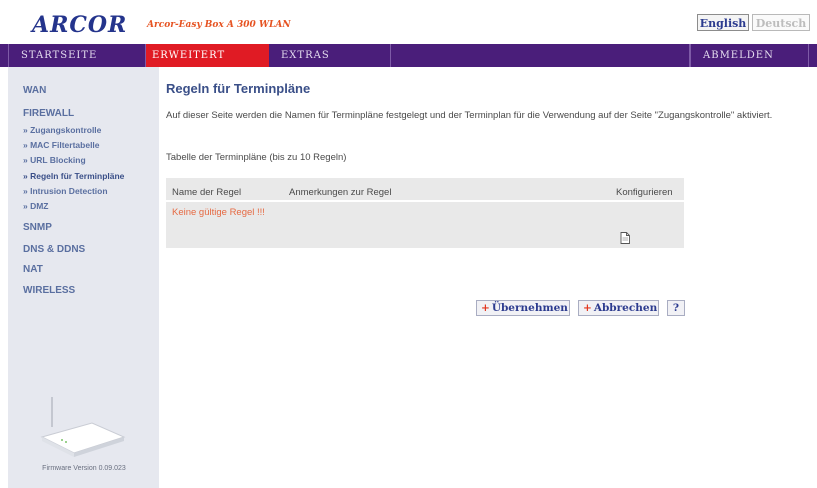  I want to click on sidebar-item-wireless: WIRELESS, so click(49, 290).